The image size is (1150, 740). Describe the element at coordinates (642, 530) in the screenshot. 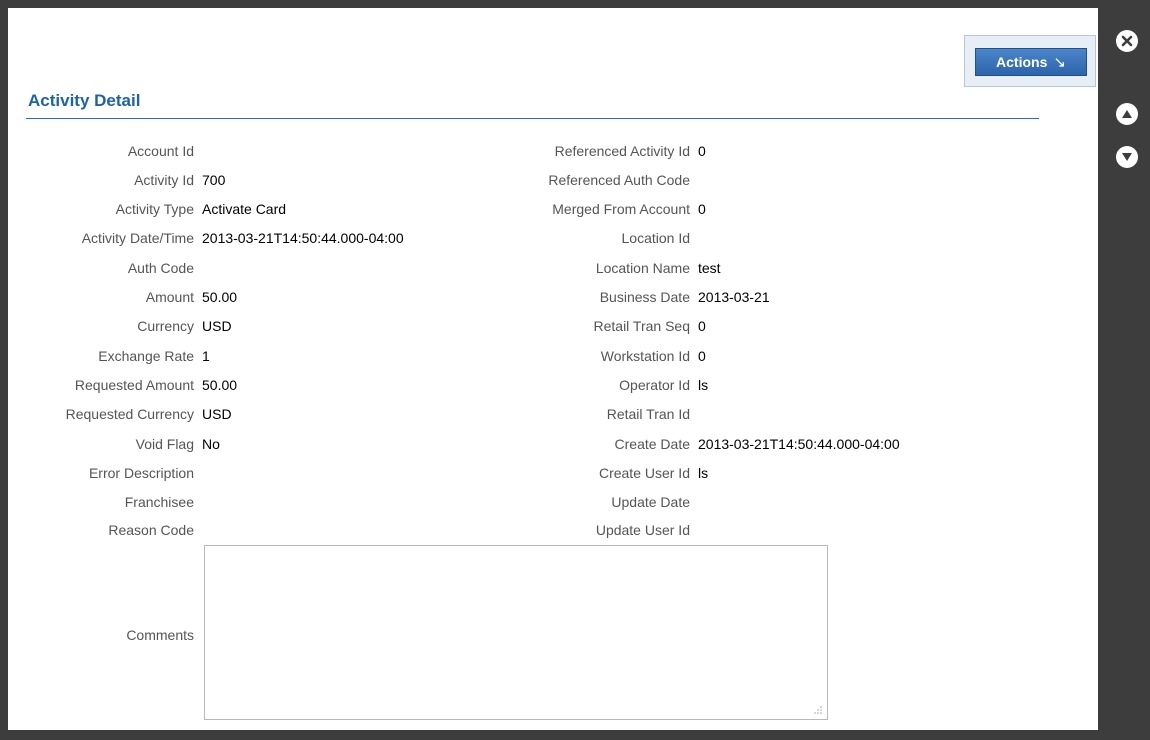

I see `field-label: Update User Id` at that location.